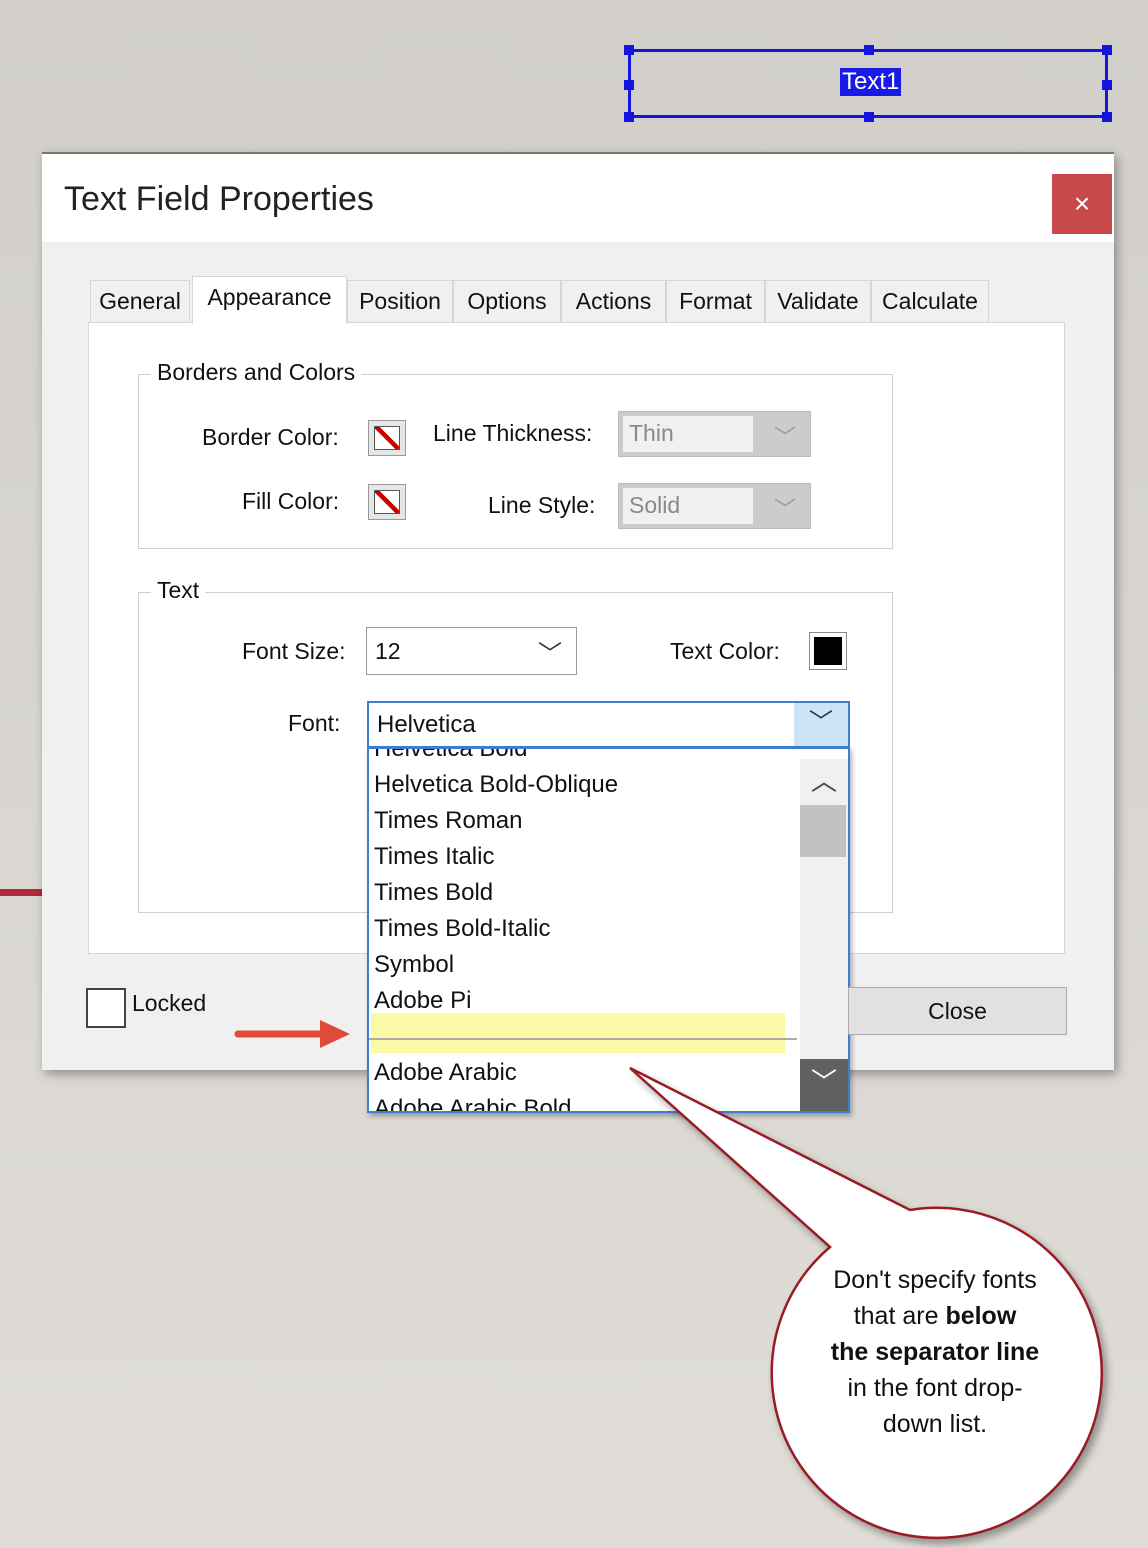  I want to click on callout-bold: the separator line, so click(935, 1352).